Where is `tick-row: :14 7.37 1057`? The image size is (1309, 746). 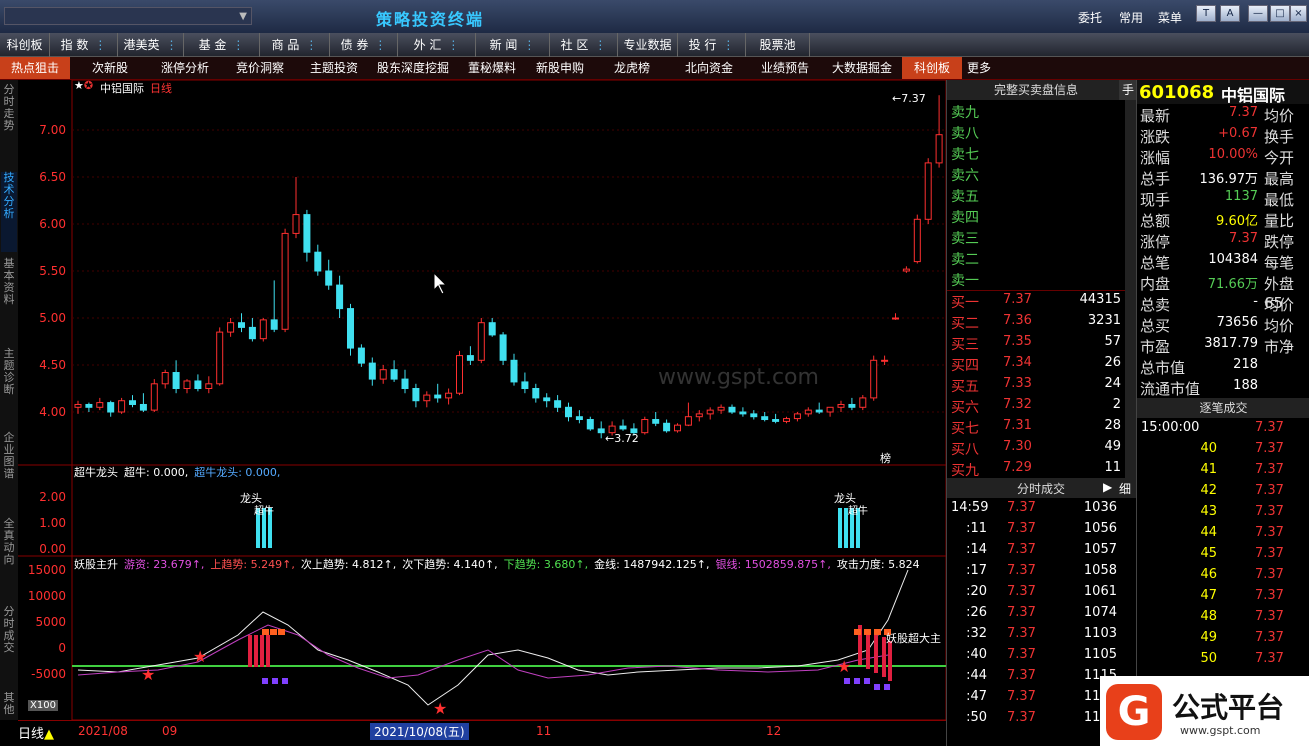
tick-row: :14 7.37 1057 is located at coordinates (1037, 552).